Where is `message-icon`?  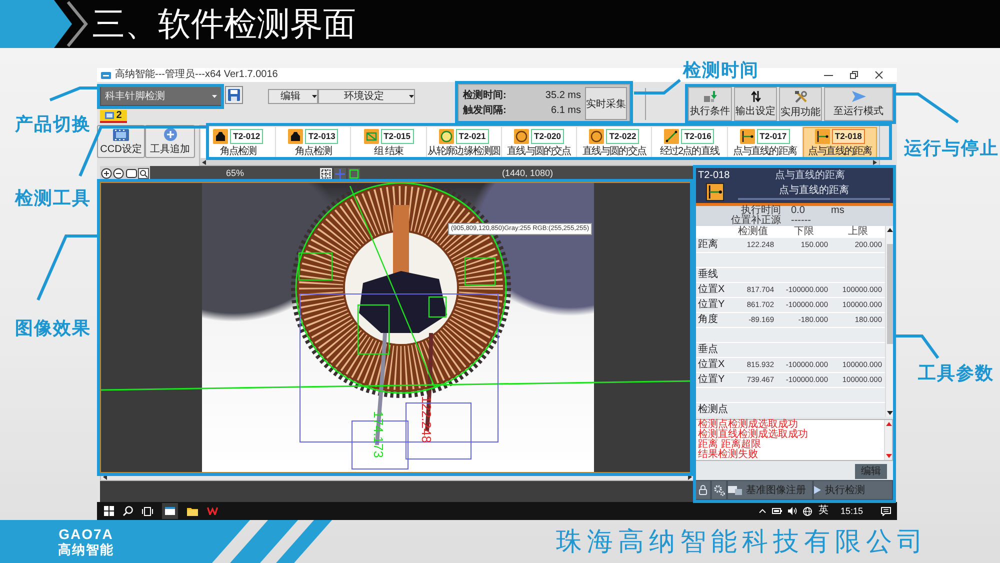 message-icon is located at coordinates (886, 511).